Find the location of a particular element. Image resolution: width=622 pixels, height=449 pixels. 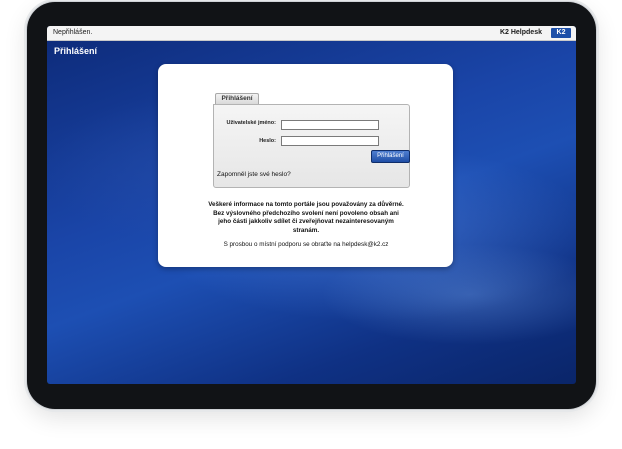

password-input is located at coordinates (330, 141).